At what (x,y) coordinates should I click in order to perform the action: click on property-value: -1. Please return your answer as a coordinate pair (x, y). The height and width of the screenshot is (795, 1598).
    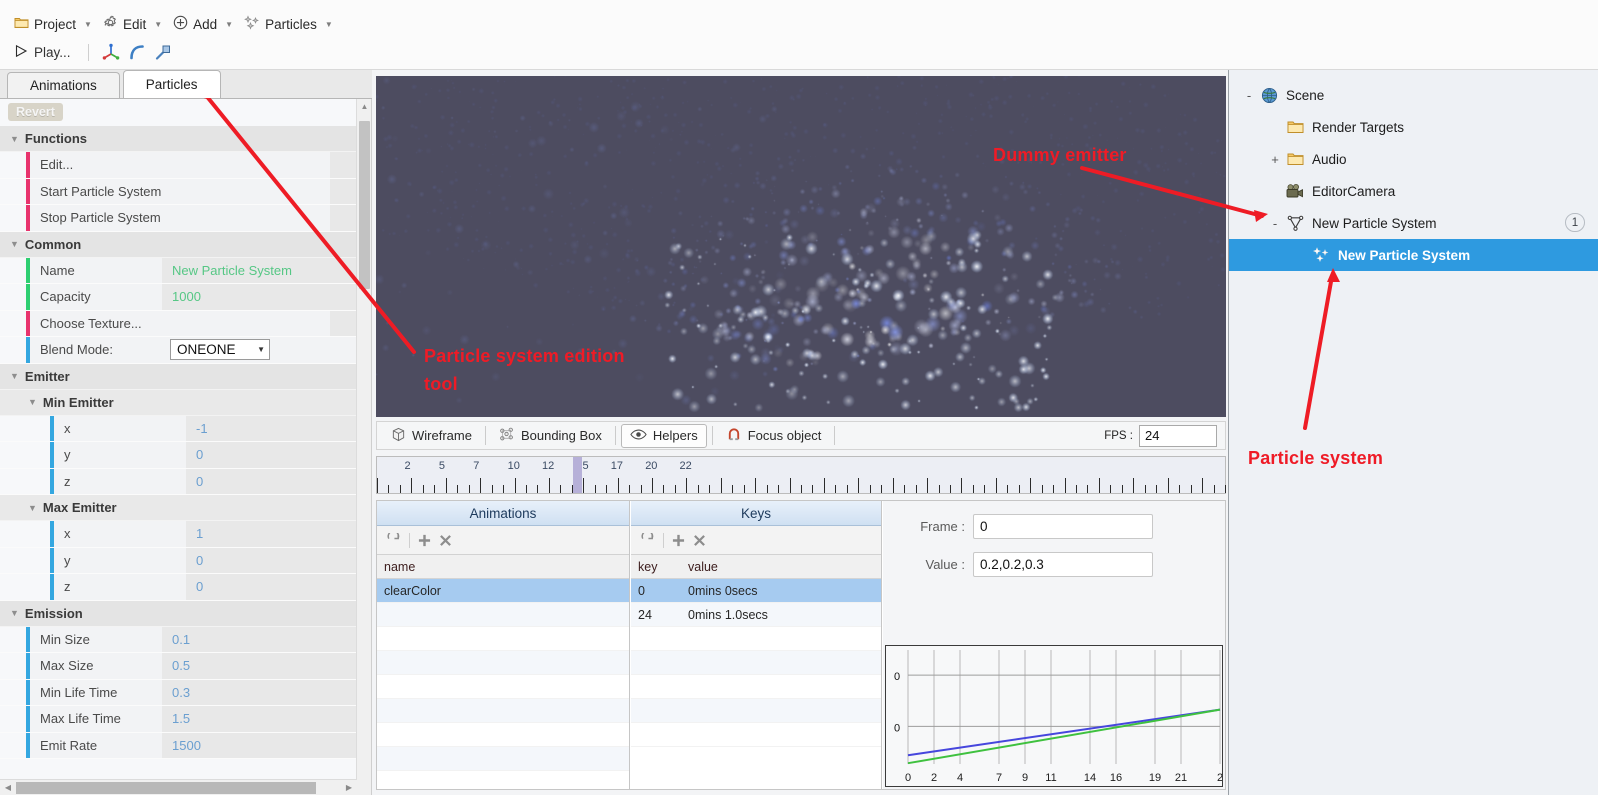
    Looking at the image, I should click on (271, 428).